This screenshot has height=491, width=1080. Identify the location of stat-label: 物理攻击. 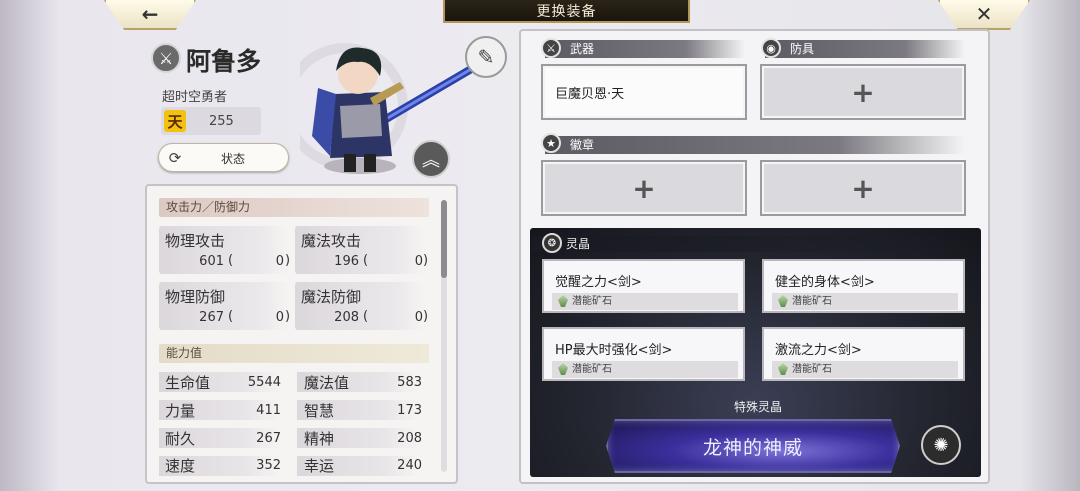
(195, 241).